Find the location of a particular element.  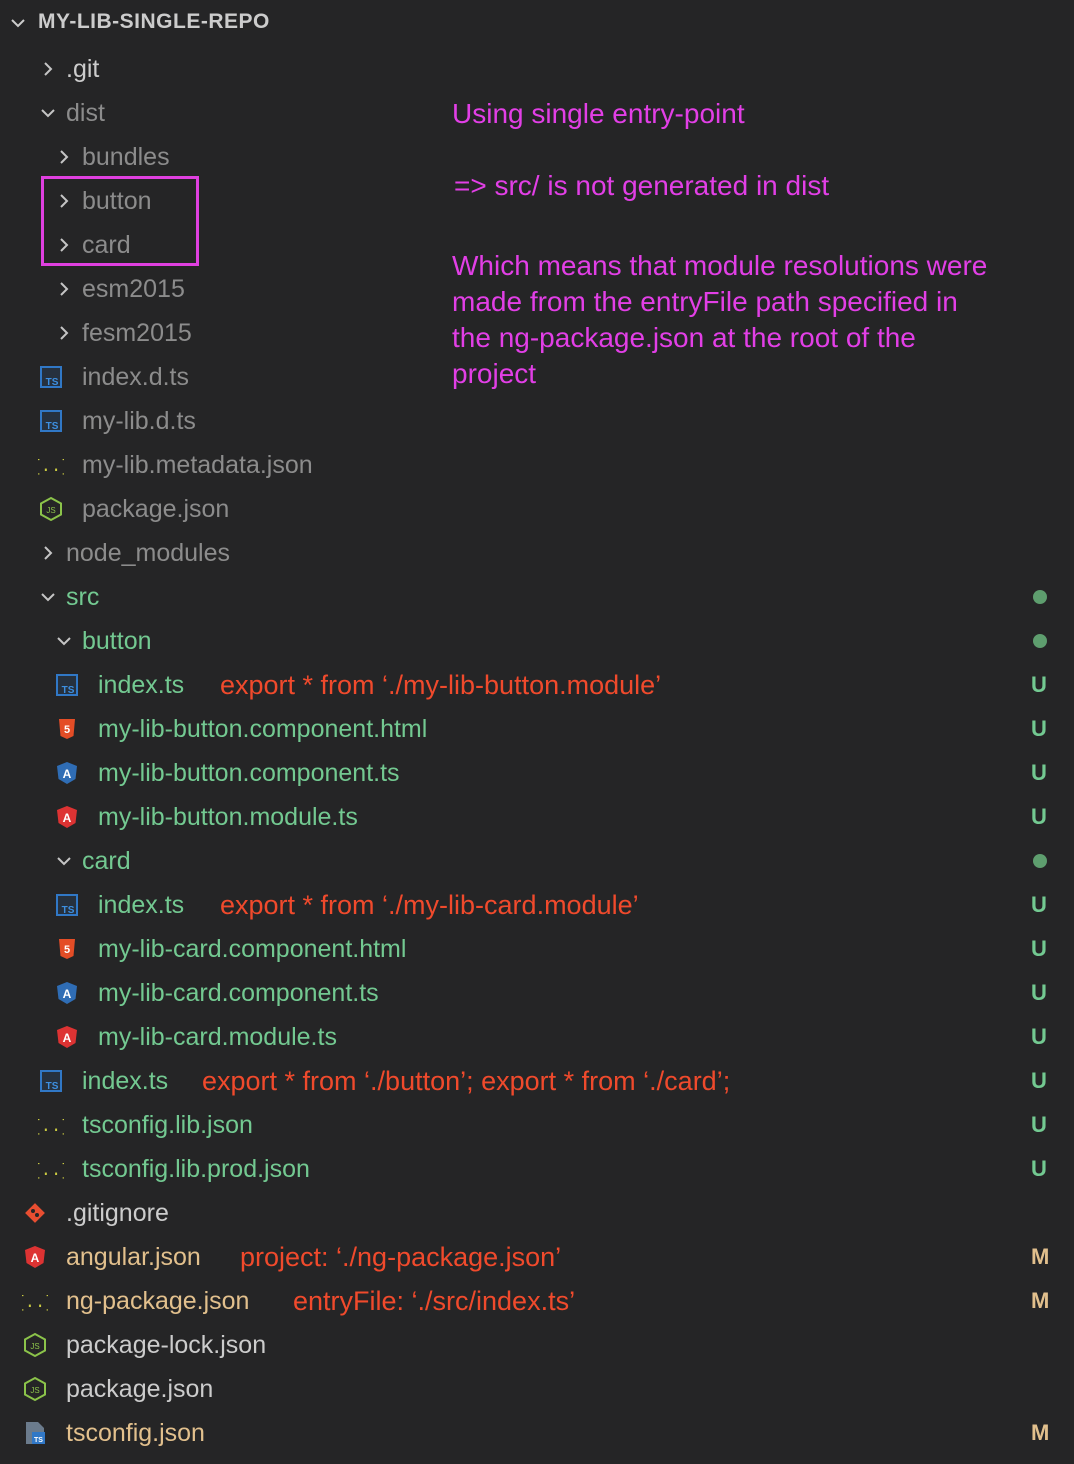

file-tsconfig-lib-json: {..} tsconfig.lib.json U is located at coordinates (537, 1125).